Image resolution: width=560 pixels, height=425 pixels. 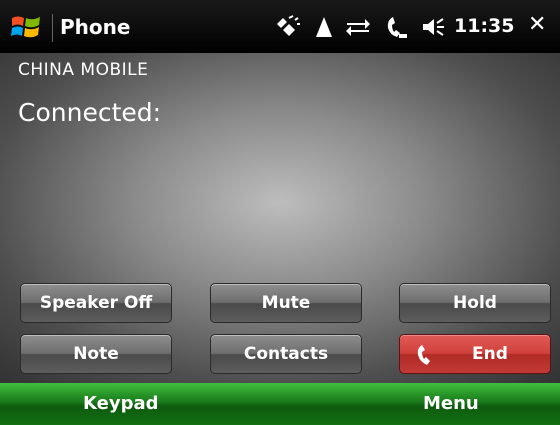 I want to click on title-bar: Phone 11:35 ✕, so click(x=280, y=26).